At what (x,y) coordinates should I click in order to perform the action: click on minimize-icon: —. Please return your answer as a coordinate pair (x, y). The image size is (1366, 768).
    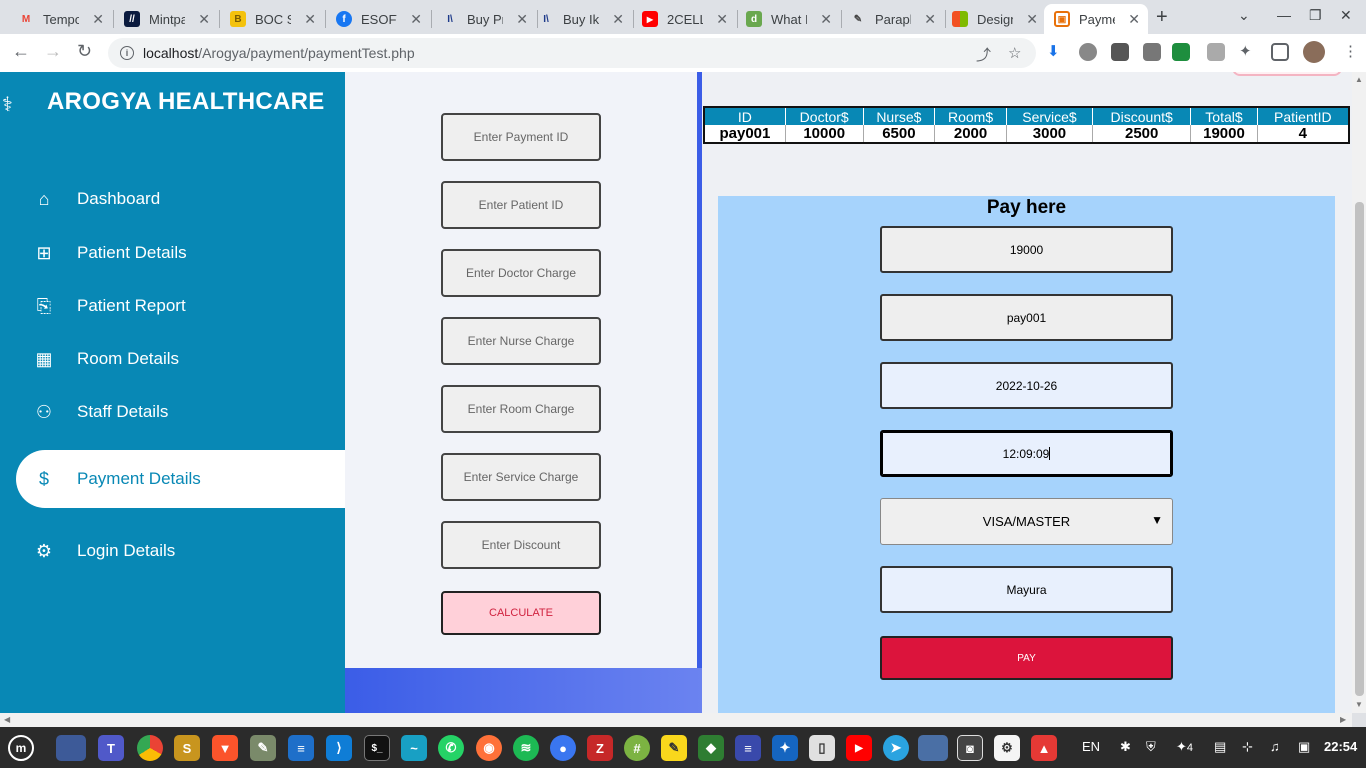
    Looking at the image, I should click on (1284, 15).